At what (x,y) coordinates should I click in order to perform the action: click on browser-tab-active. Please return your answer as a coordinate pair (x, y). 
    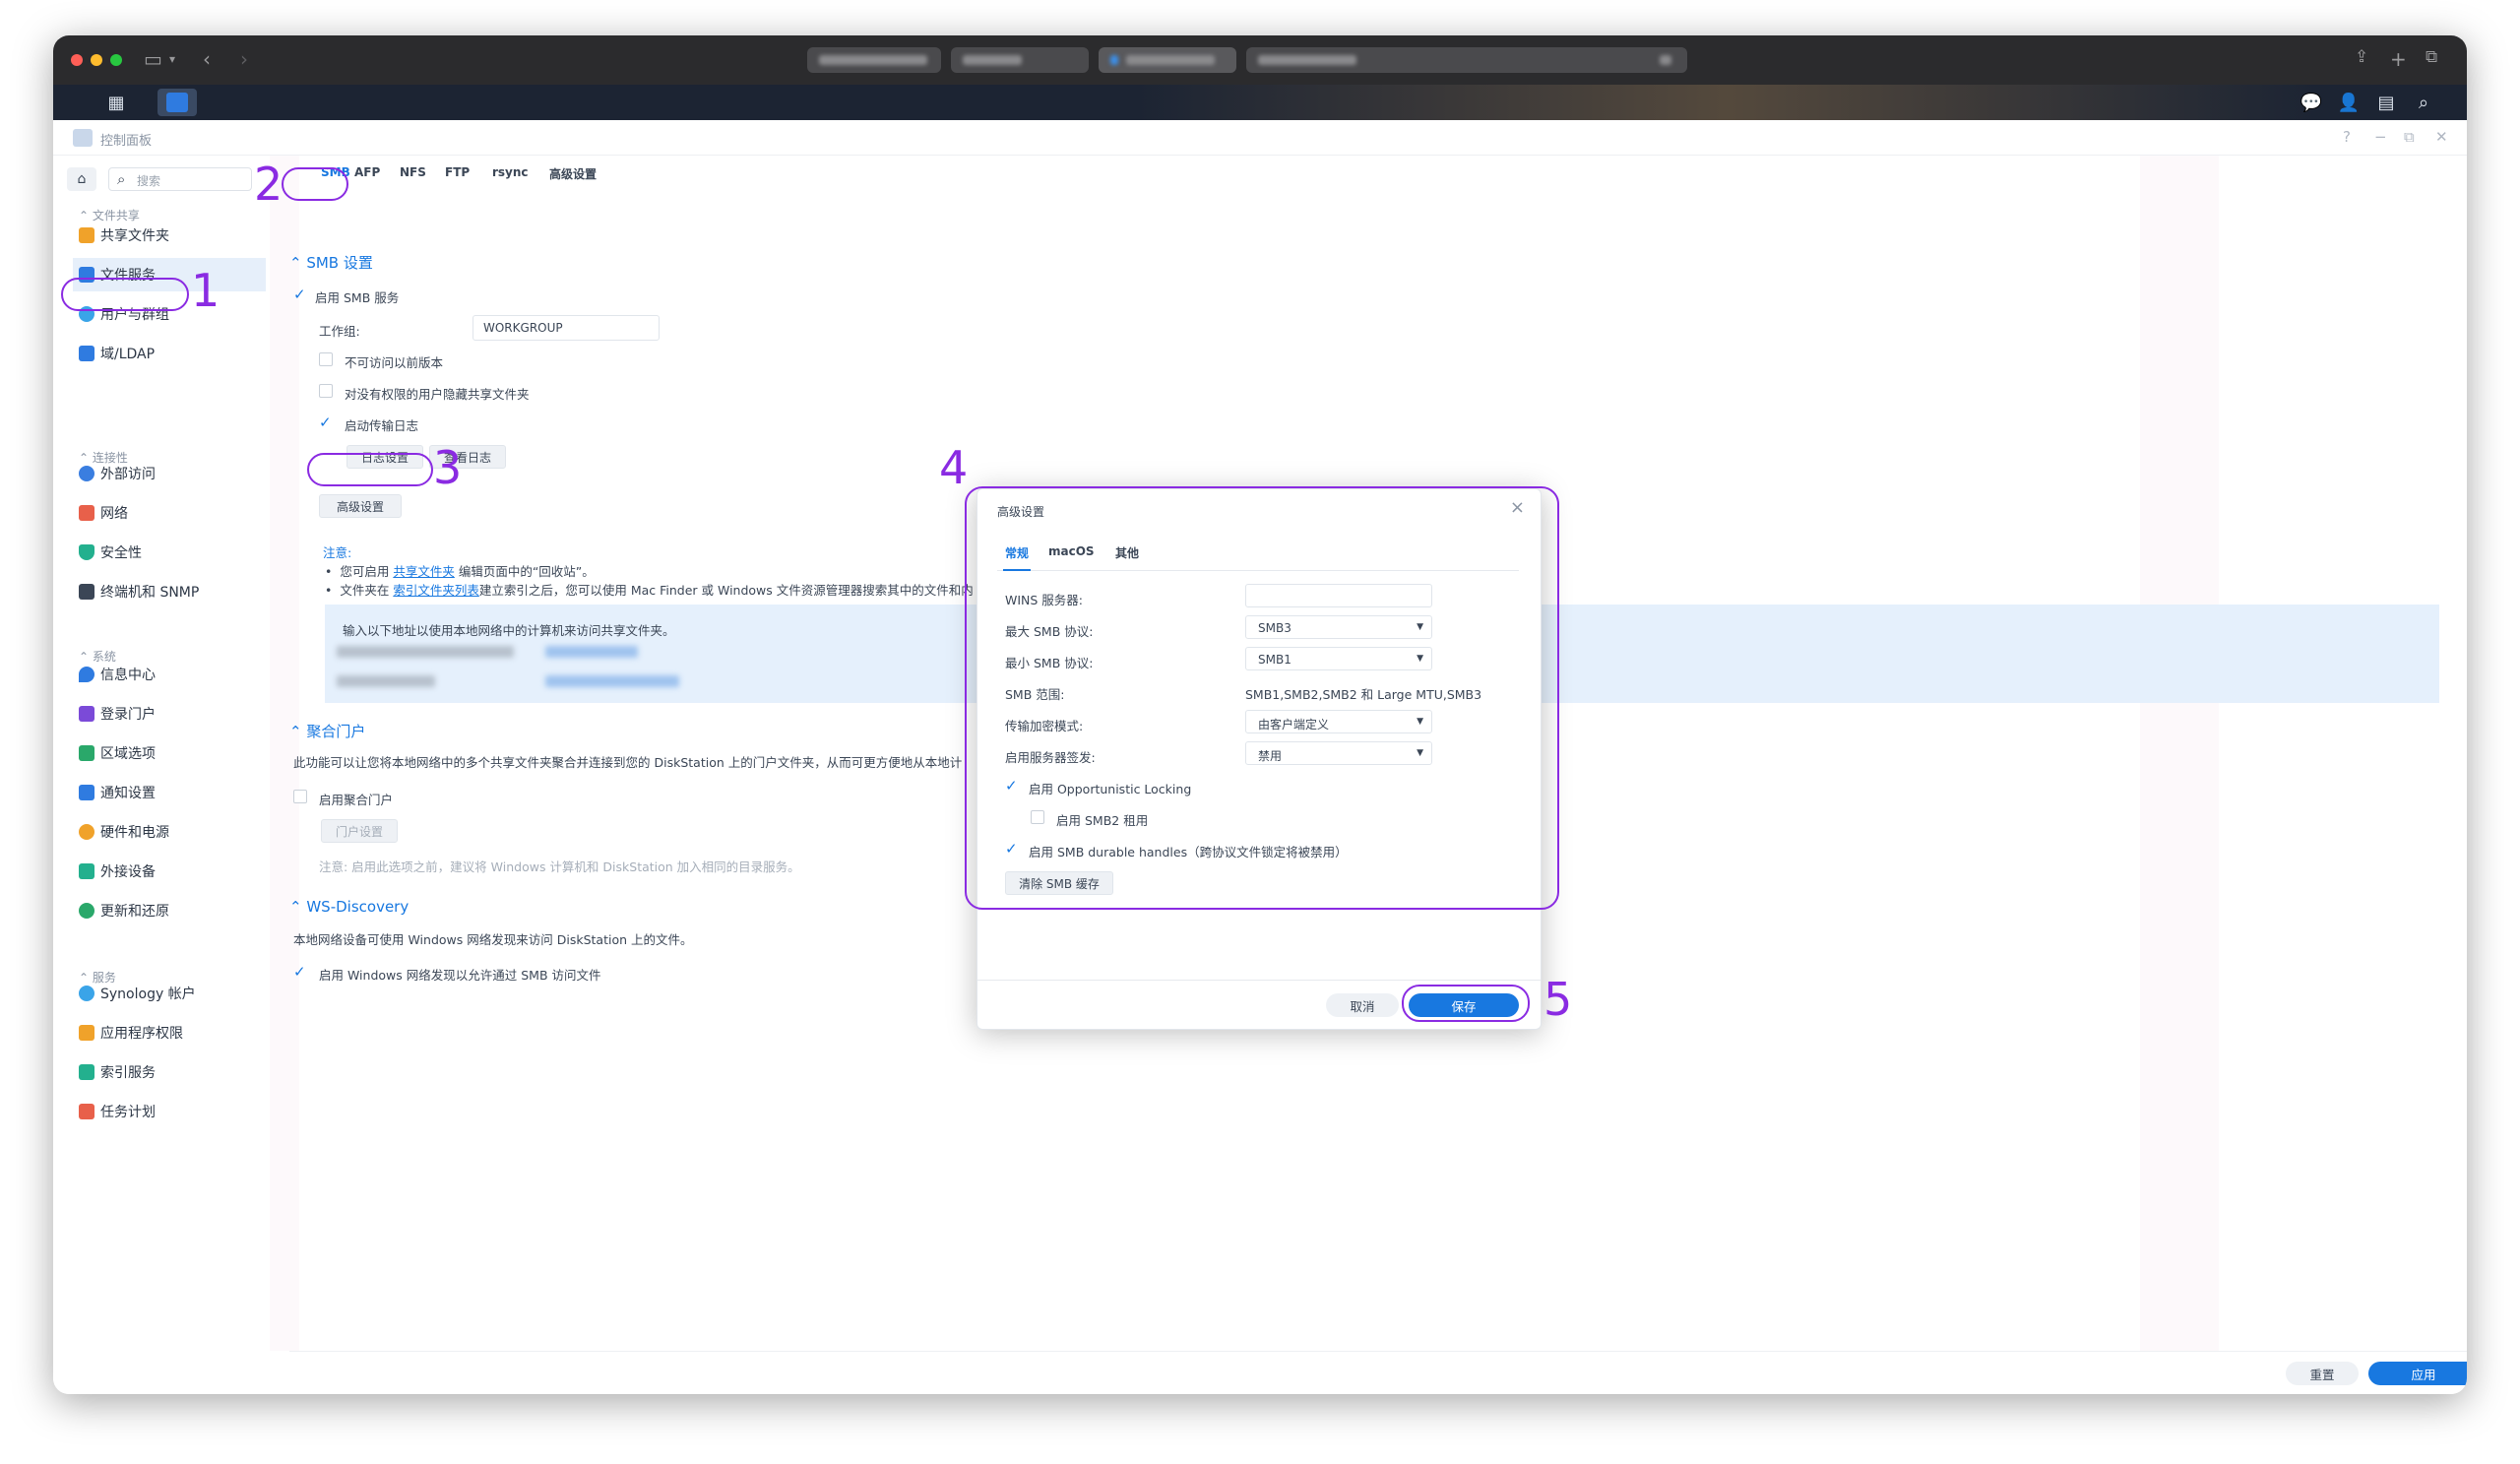
    Looking at the image, I should click on (1167, 60).